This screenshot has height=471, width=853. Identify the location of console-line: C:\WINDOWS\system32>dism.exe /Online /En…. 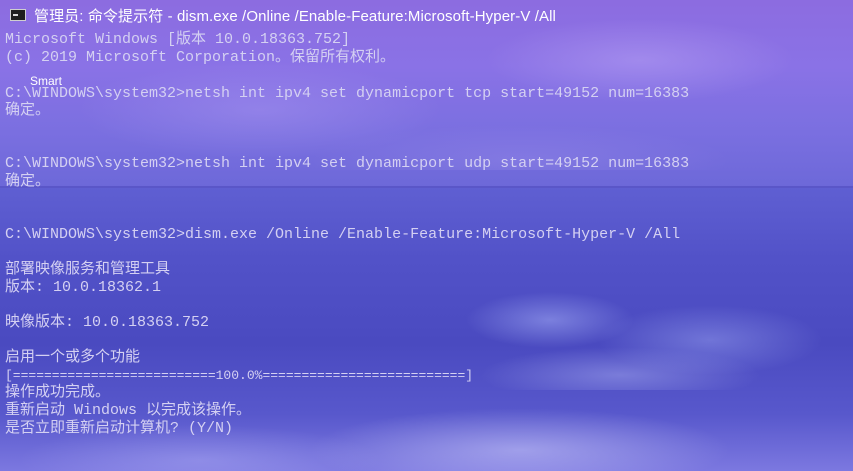
(343, 234).